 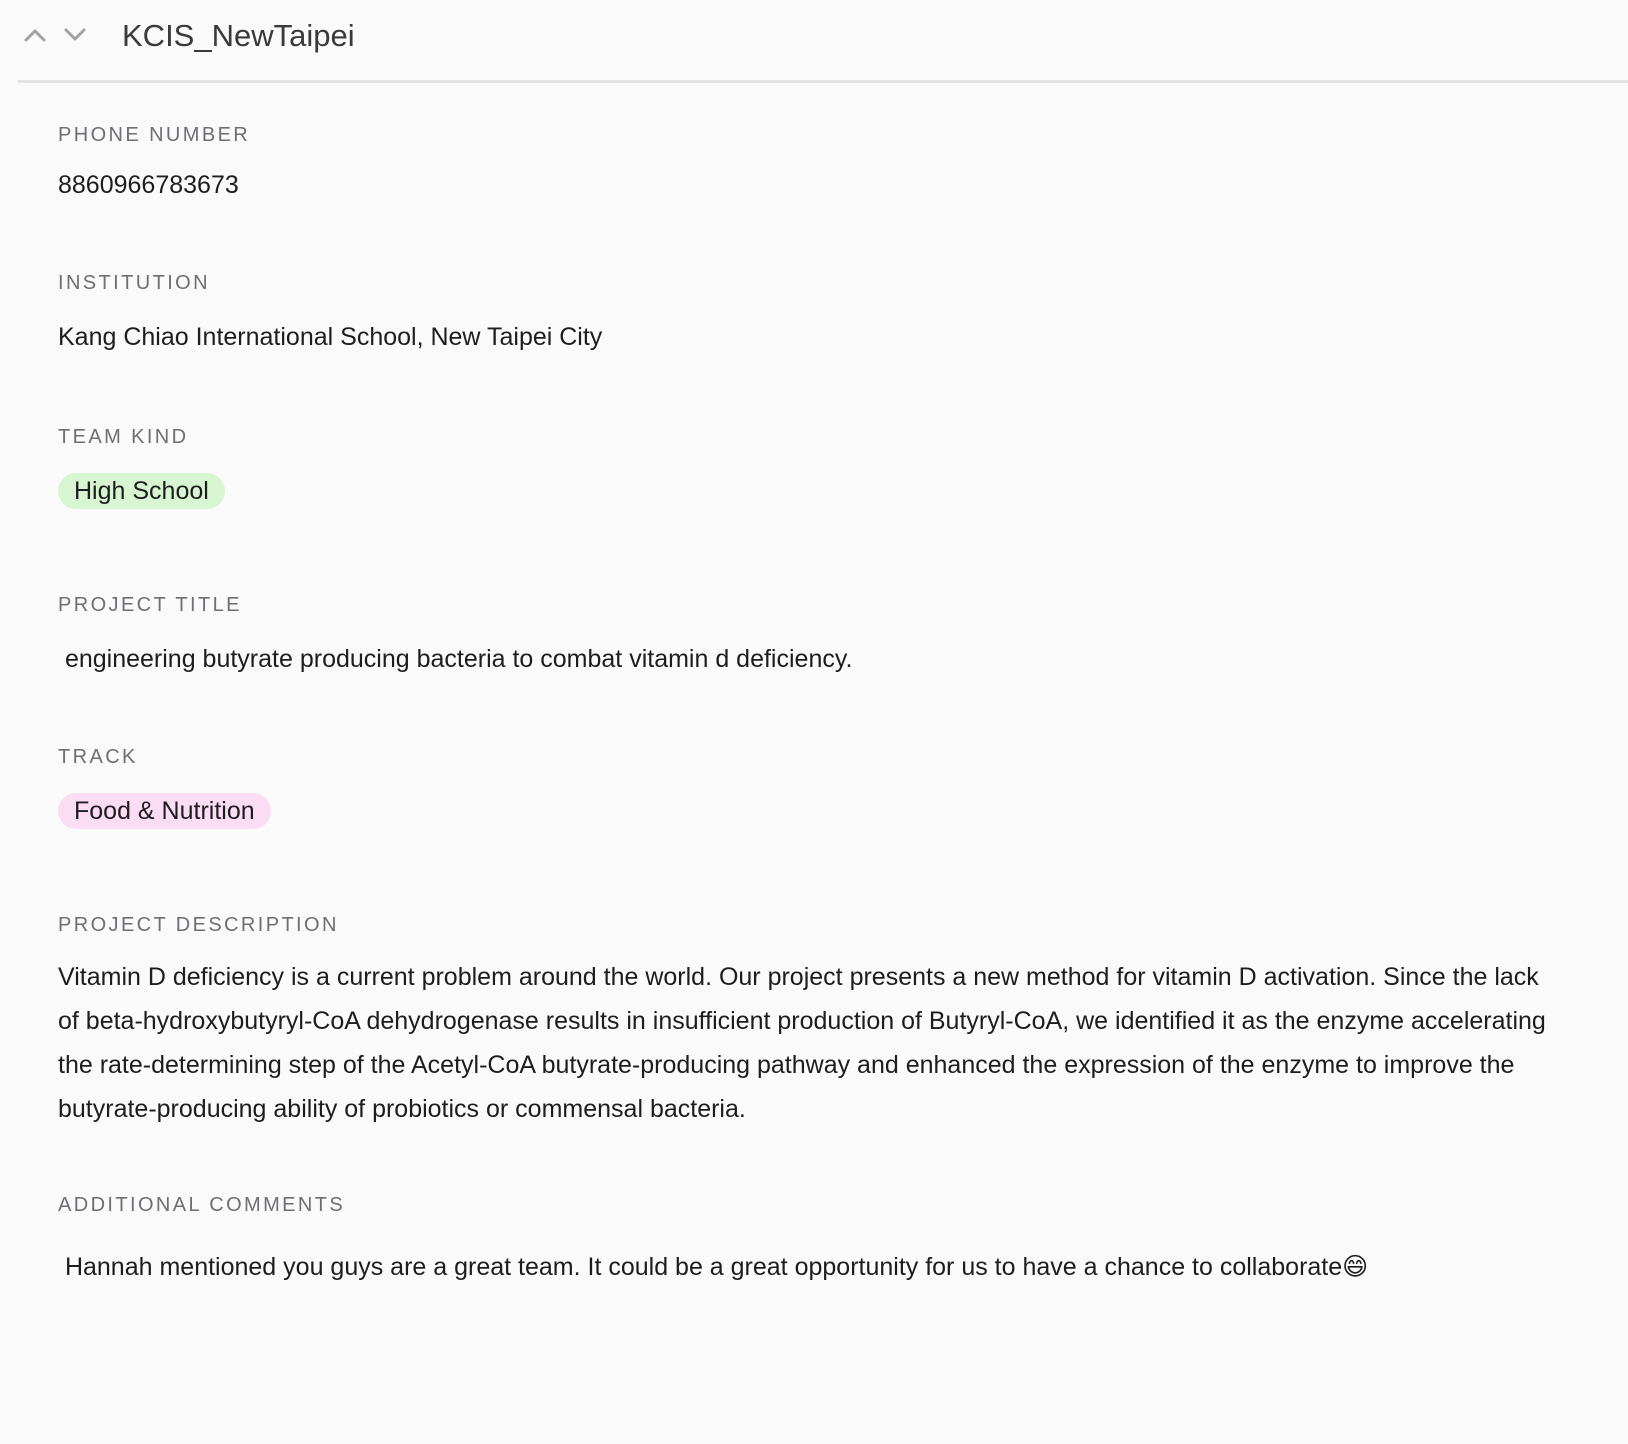 I want to click on field-label: INSTITUTION, so click(x=134, y=283).